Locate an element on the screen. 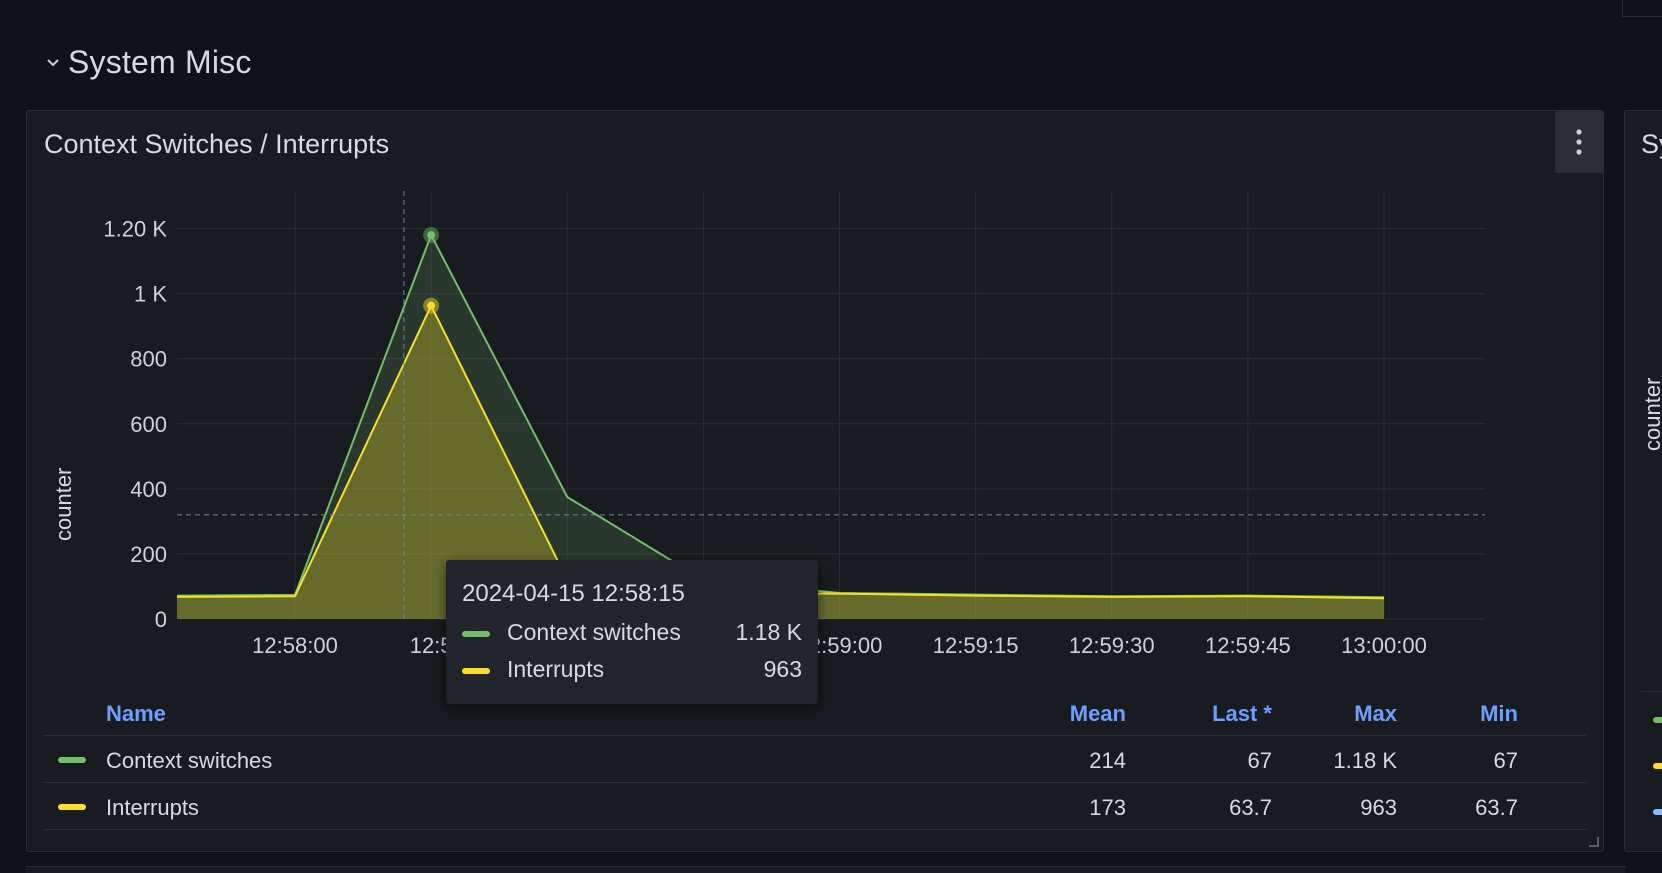 This screenshot has height=873, width=1662. legend-min: 63.7 is located at coordinates (1496, 807).